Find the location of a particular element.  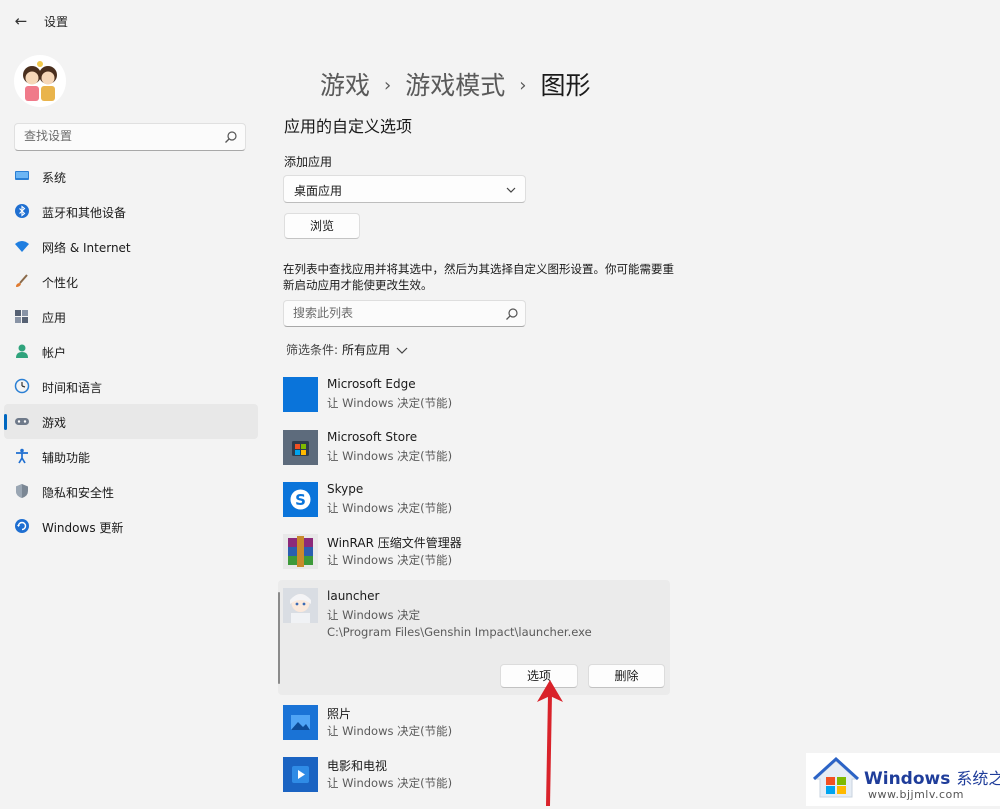

app-list-item: Microsoft Store 让 Windows 决定(节能) is located at coordinates (478, 456).